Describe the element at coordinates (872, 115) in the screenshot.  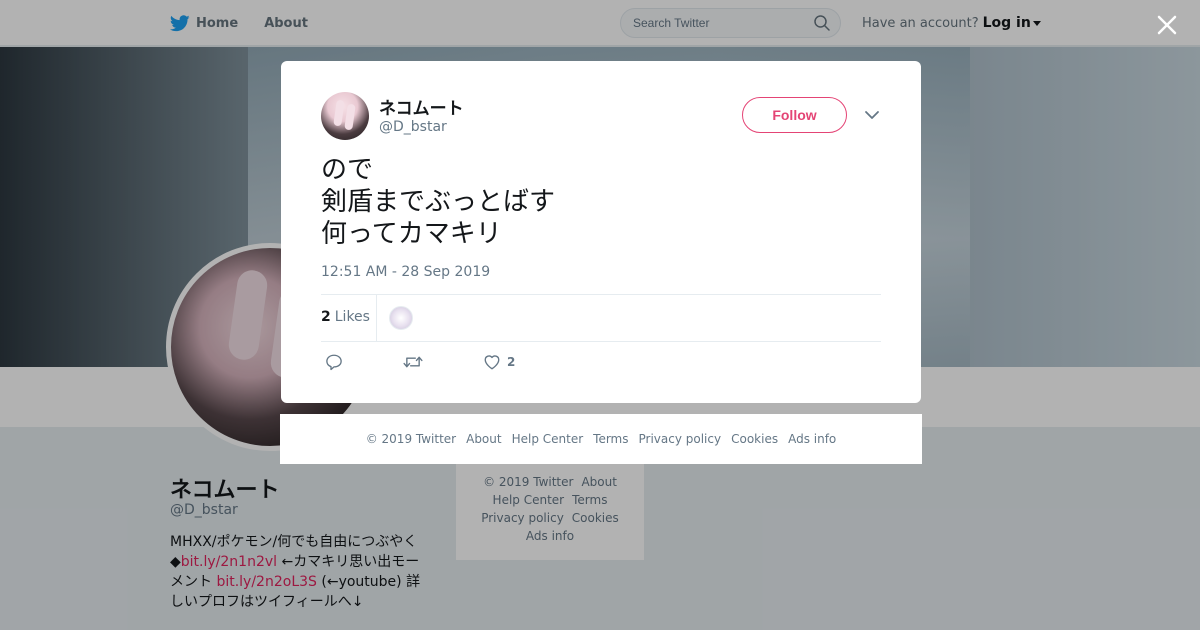
I see `chevron-down-icon` at that location.